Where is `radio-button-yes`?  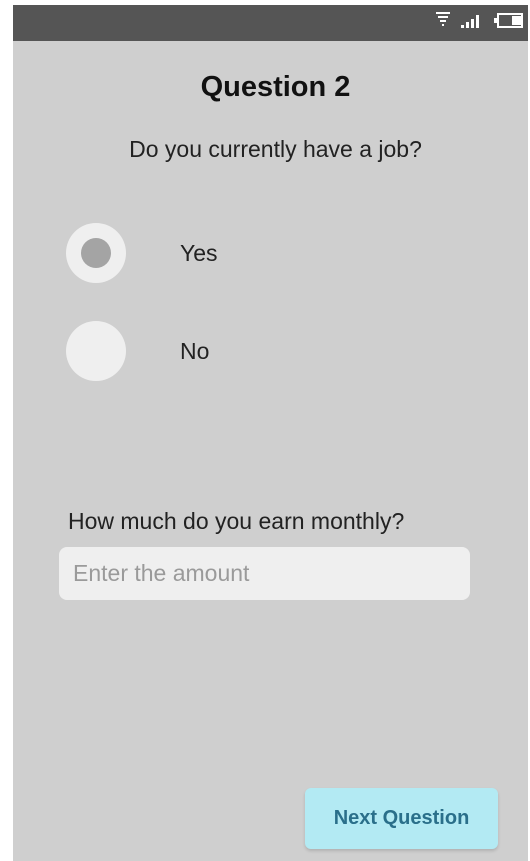
radio-button-yes is located at coordinates (96, 253).